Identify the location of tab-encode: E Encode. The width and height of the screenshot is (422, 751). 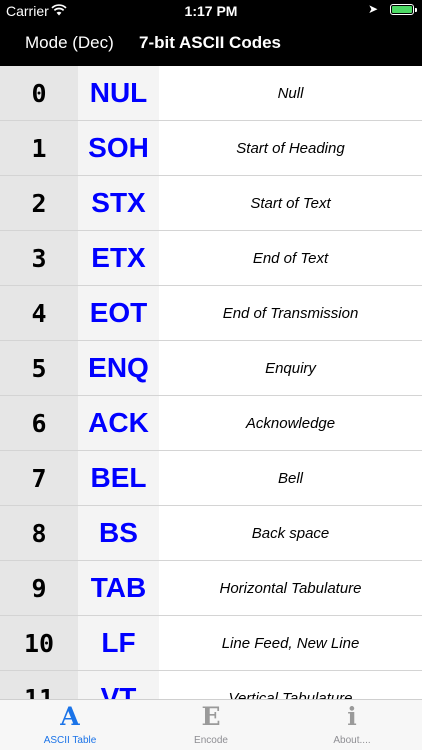
(211, 725).